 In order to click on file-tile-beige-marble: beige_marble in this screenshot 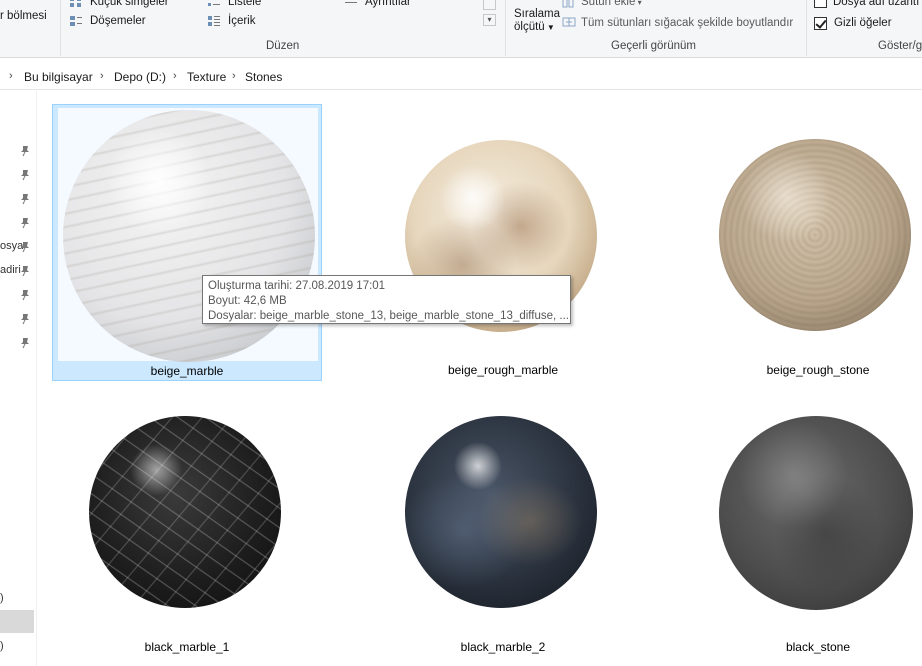, I will do `click(187, 242)`.